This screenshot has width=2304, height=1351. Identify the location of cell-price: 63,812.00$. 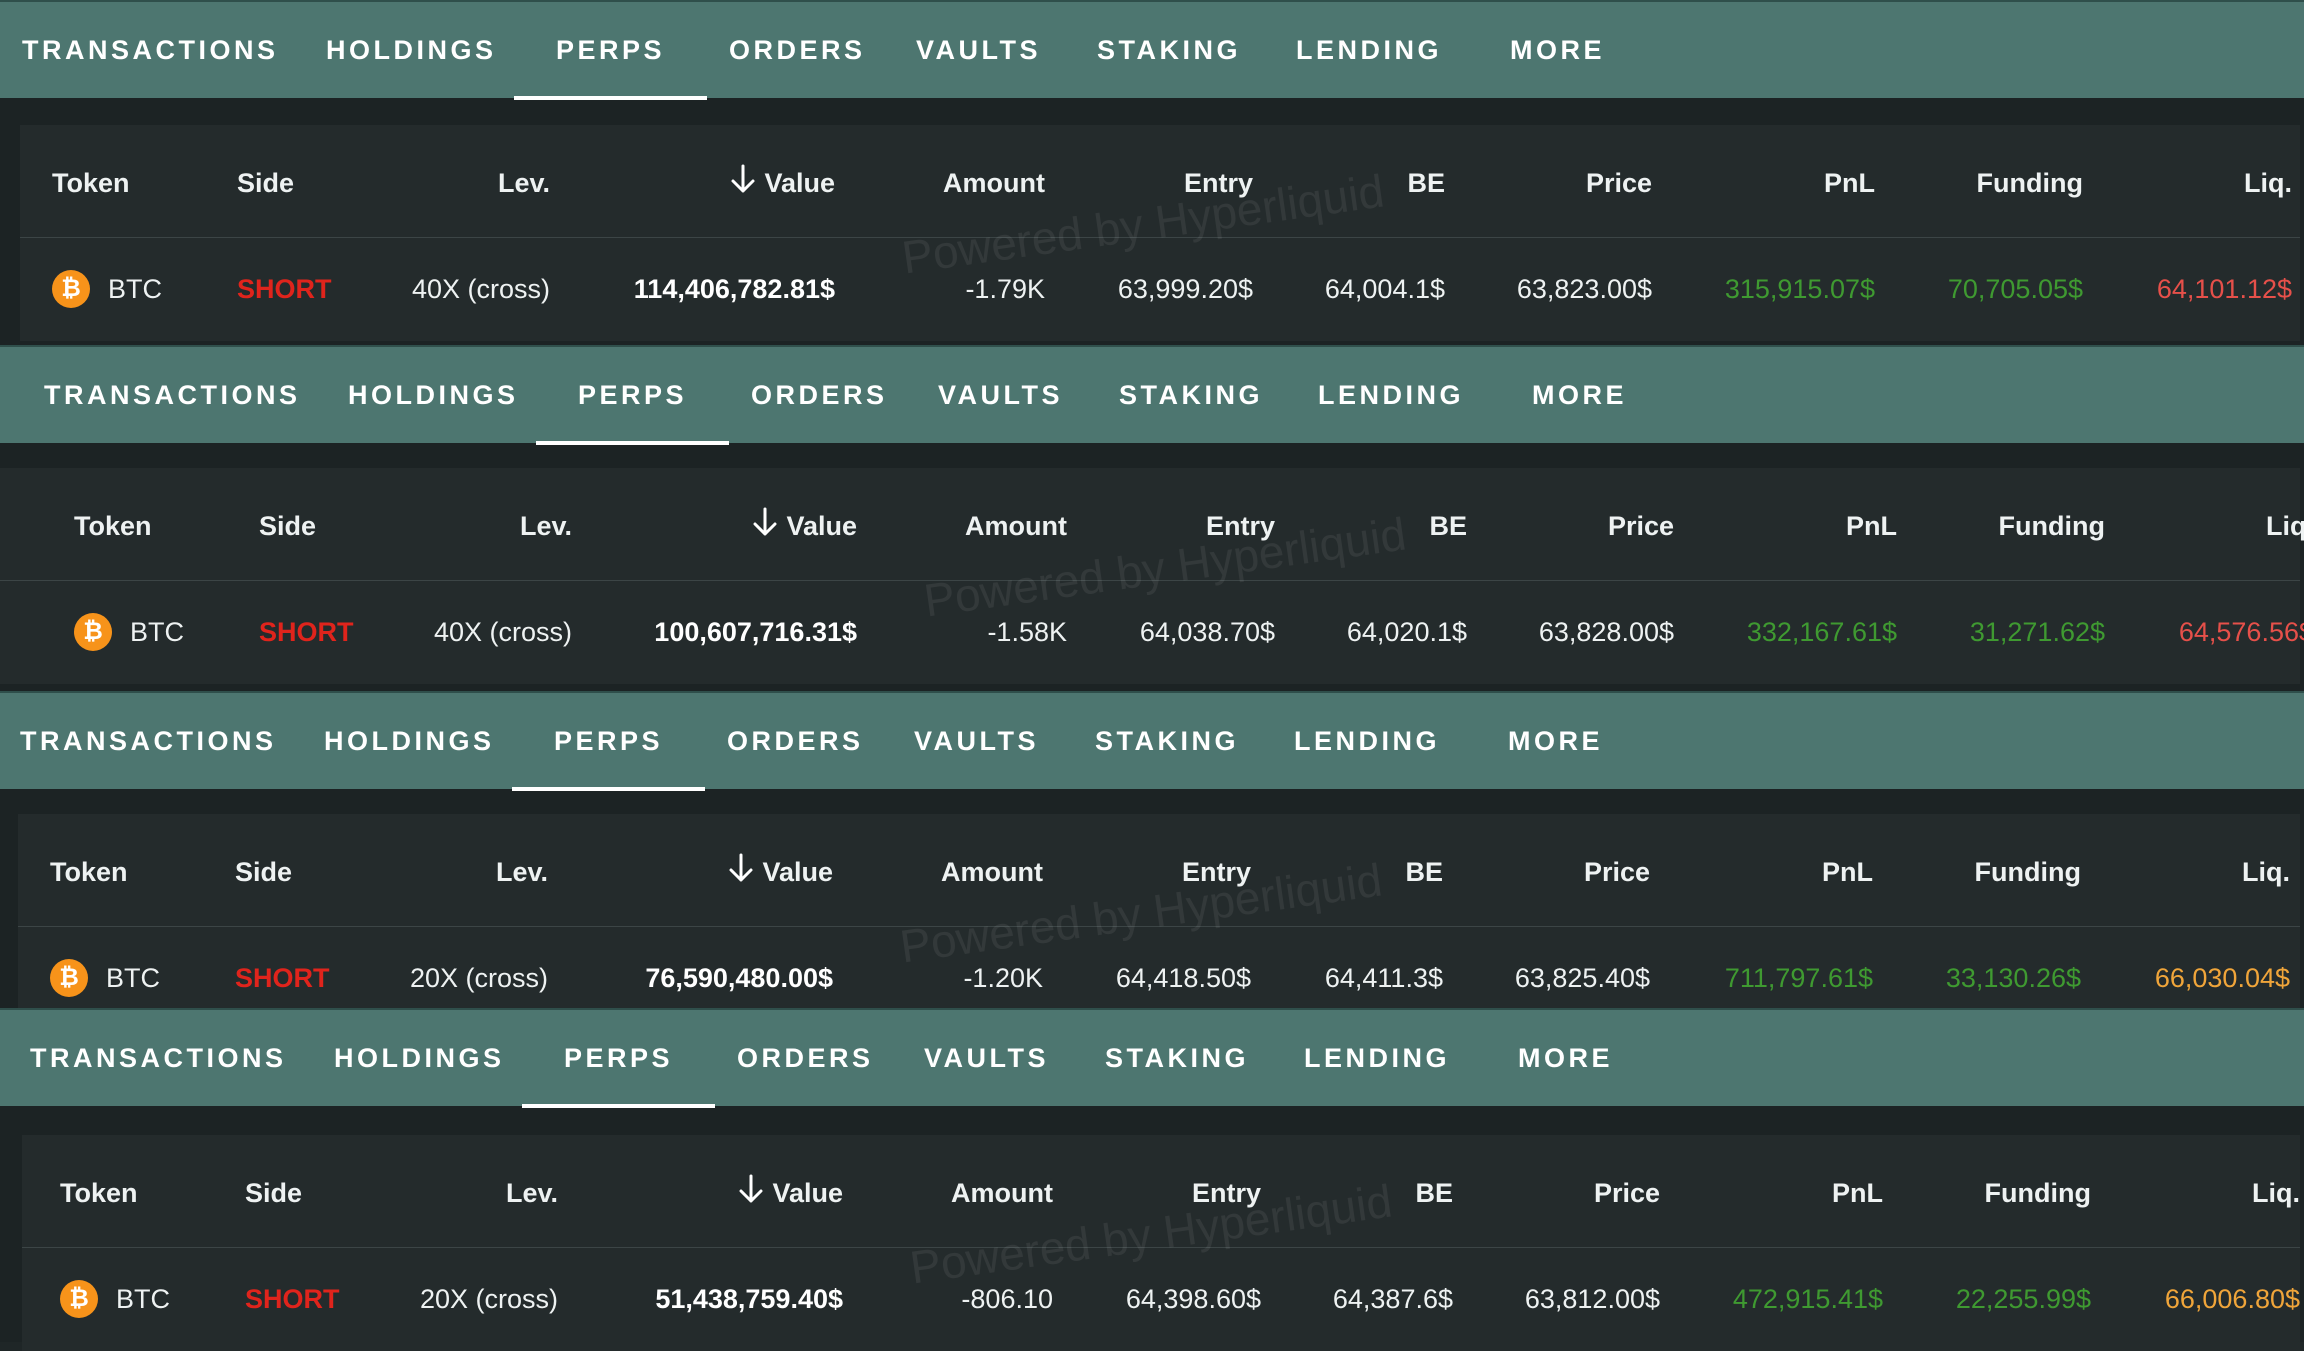
(1592, 1299).